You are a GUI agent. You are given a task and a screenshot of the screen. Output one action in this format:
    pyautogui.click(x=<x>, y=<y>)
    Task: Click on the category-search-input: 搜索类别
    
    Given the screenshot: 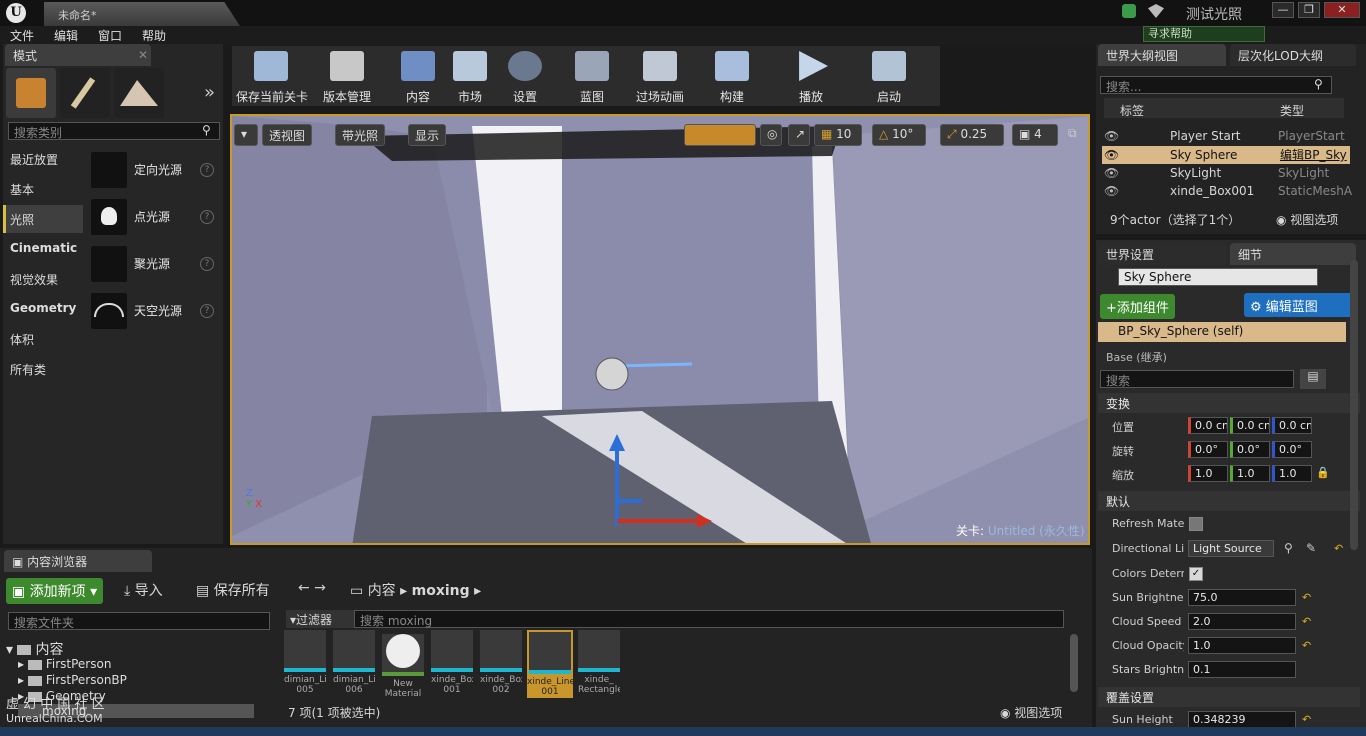 What is the action you would take?
    pyautogui.click(x=114, y=131)
    